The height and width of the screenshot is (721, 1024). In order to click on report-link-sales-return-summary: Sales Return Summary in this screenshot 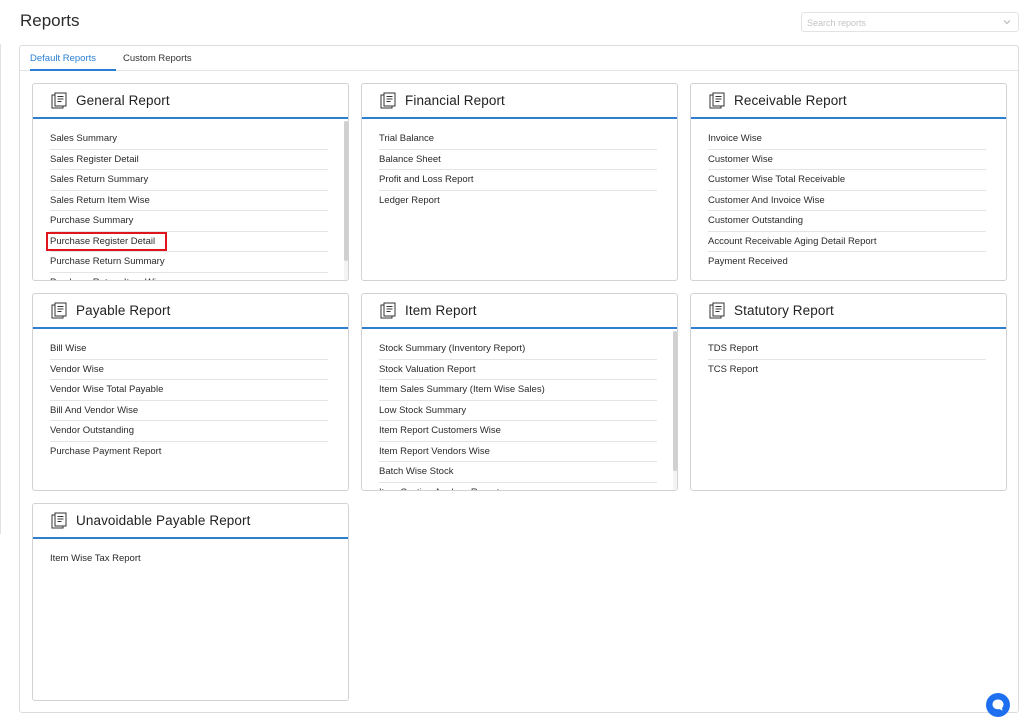, I will do `click(189, 180)`.